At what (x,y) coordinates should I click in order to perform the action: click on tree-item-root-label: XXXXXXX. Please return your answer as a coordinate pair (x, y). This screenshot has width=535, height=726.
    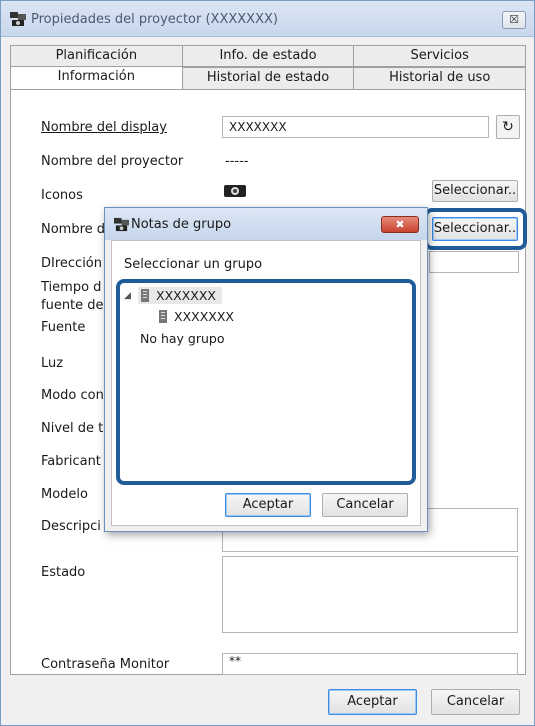
    Looking at the image, I should click on (186, 295).